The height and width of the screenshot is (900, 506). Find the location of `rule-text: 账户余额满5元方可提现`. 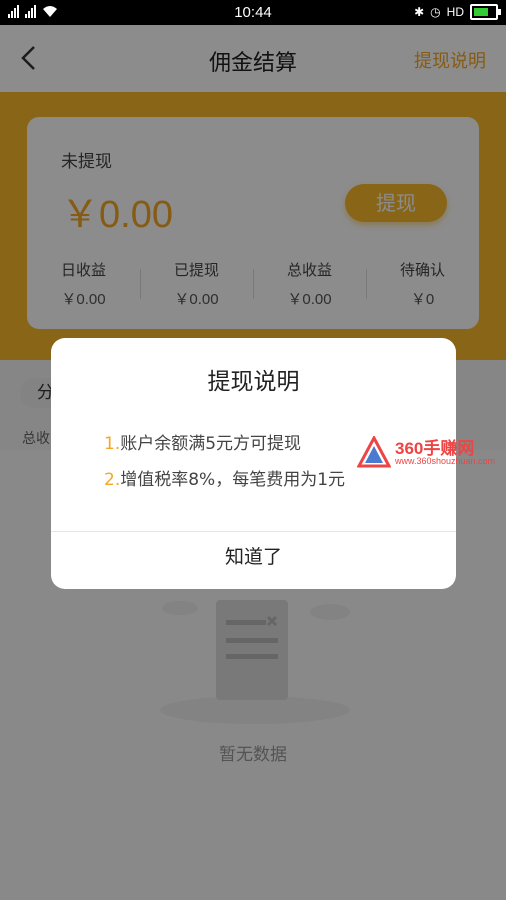

rule-text: 账户余额满5元方可提现 is located at coordinates (211, 444).